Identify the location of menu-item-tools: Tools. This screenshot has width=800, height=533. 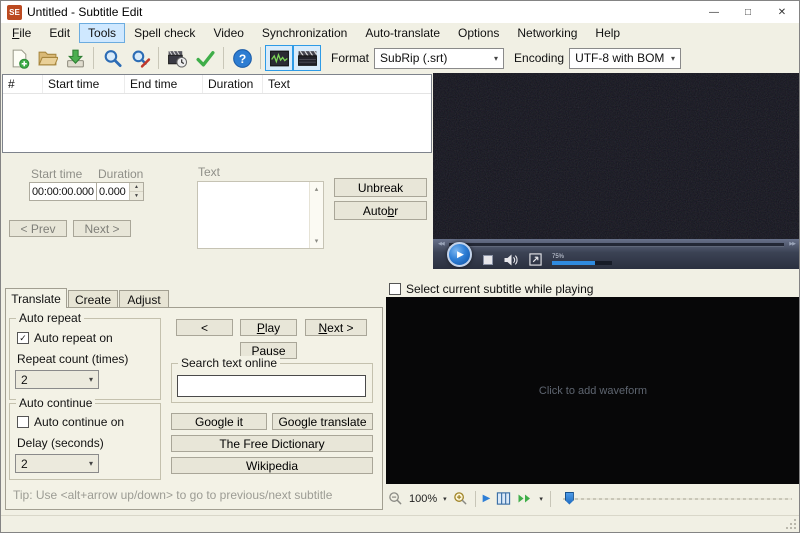
(102, 33).